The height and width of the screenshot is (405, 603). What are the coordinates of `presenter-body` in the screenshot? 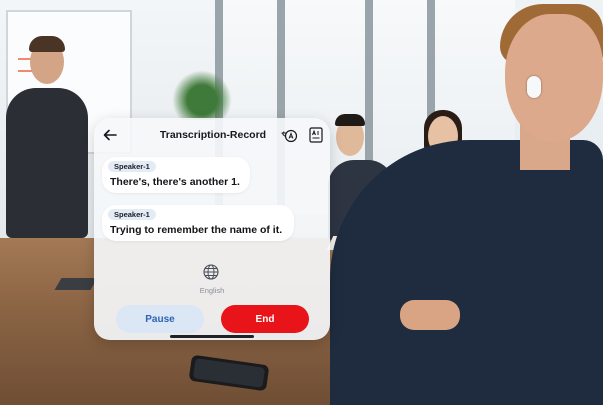 It's located at (47, 163).